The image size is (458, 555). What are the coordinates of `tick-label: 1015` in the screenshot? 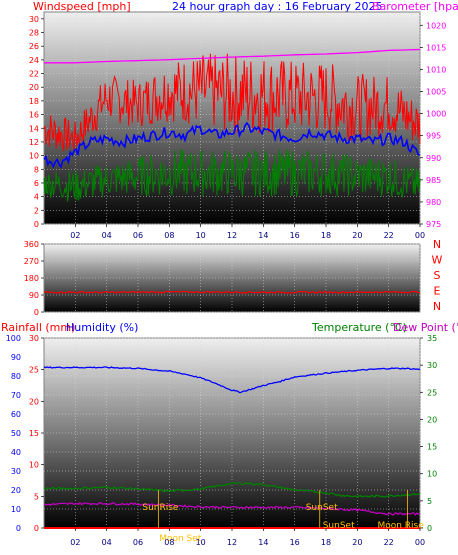 It's located at (436, 47).